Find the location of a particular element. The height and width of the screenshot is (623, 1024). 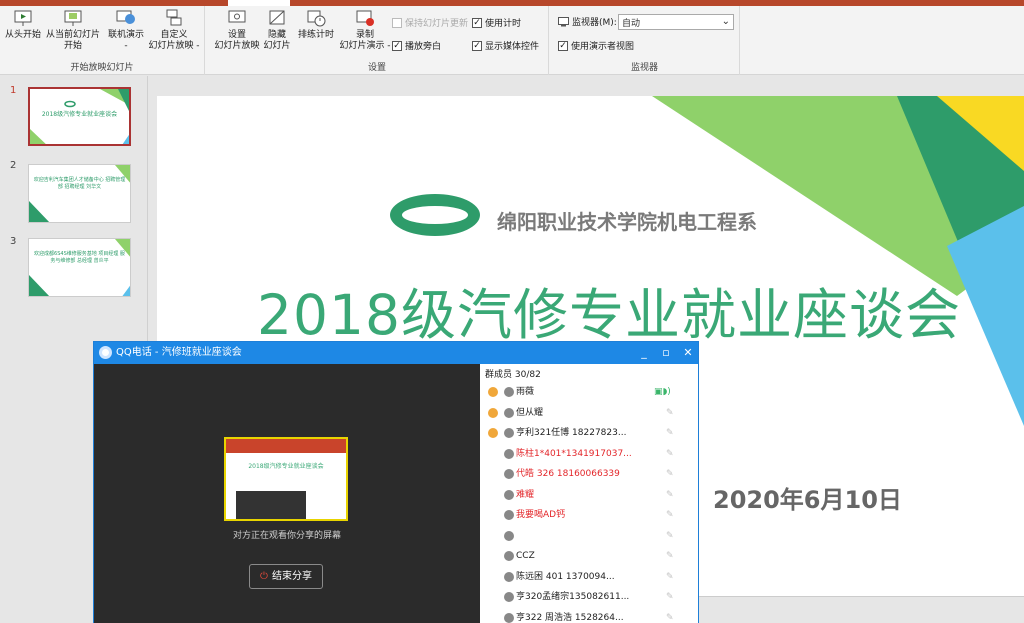

member-row: 亨322 周浩浩 1528264... ✎ is located at coordinates (589, 615).